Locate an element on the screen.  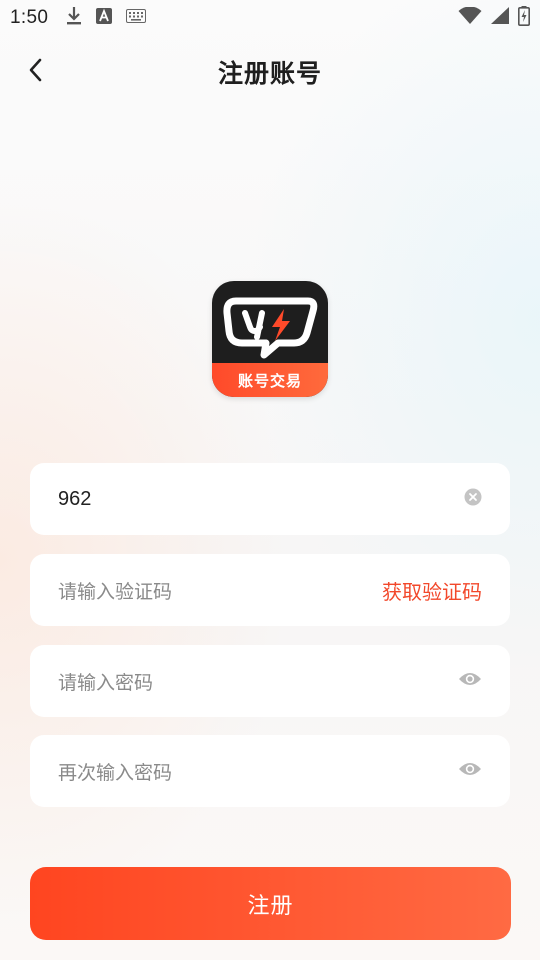
clear-button is located at coordinates (473, 499).